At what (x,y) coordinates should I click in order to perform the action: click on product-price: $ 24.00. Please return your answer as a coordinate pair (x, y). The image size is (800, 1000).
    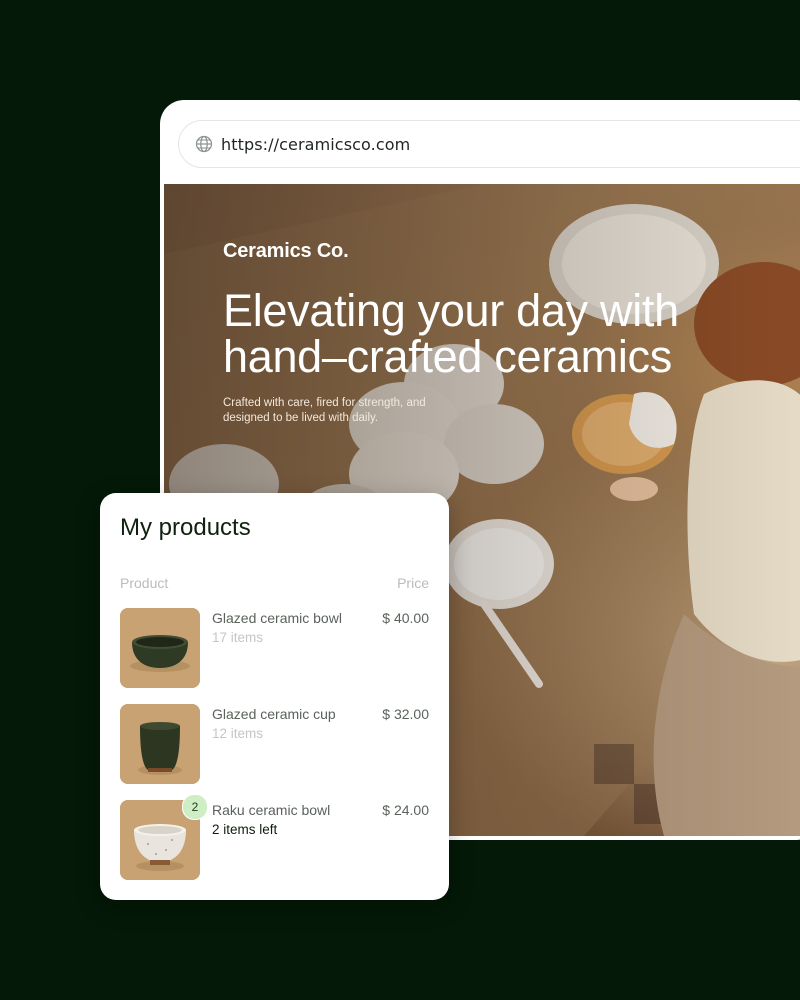
    Looking at the image, I should click on (405, 810).